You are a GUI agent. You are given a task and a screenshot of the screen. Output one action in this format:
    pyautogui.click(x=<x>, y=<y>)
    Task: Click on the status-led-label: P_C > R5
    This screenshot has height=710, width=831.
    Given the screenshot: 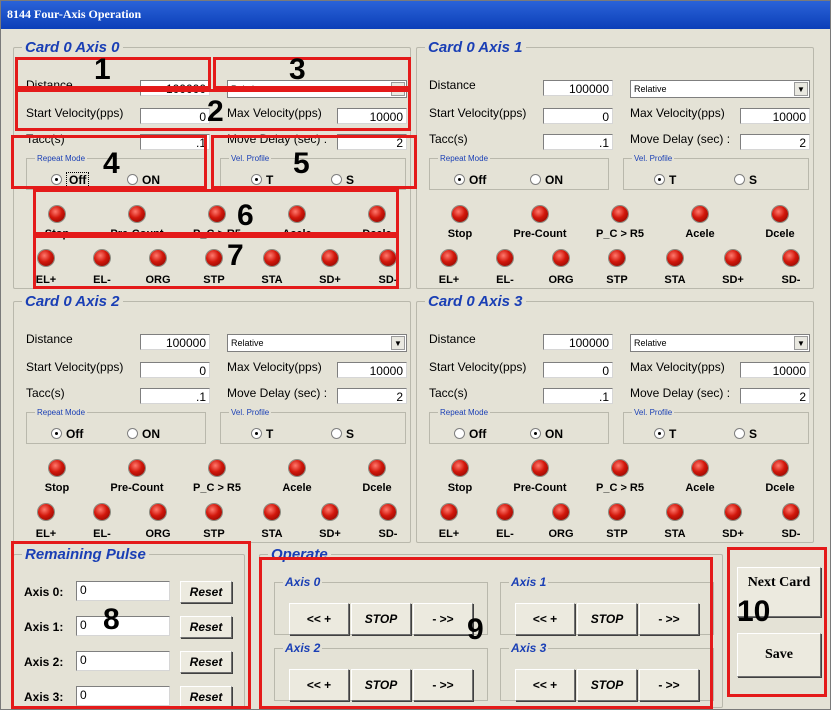 What is the action you would take?
    pyautogui.click(x=620, y=488)
    